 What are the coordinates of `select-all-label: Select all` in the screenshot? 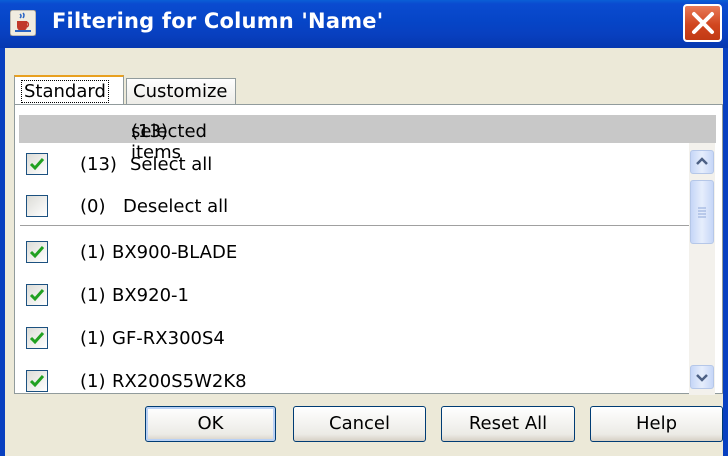 It's located at (171, 164).